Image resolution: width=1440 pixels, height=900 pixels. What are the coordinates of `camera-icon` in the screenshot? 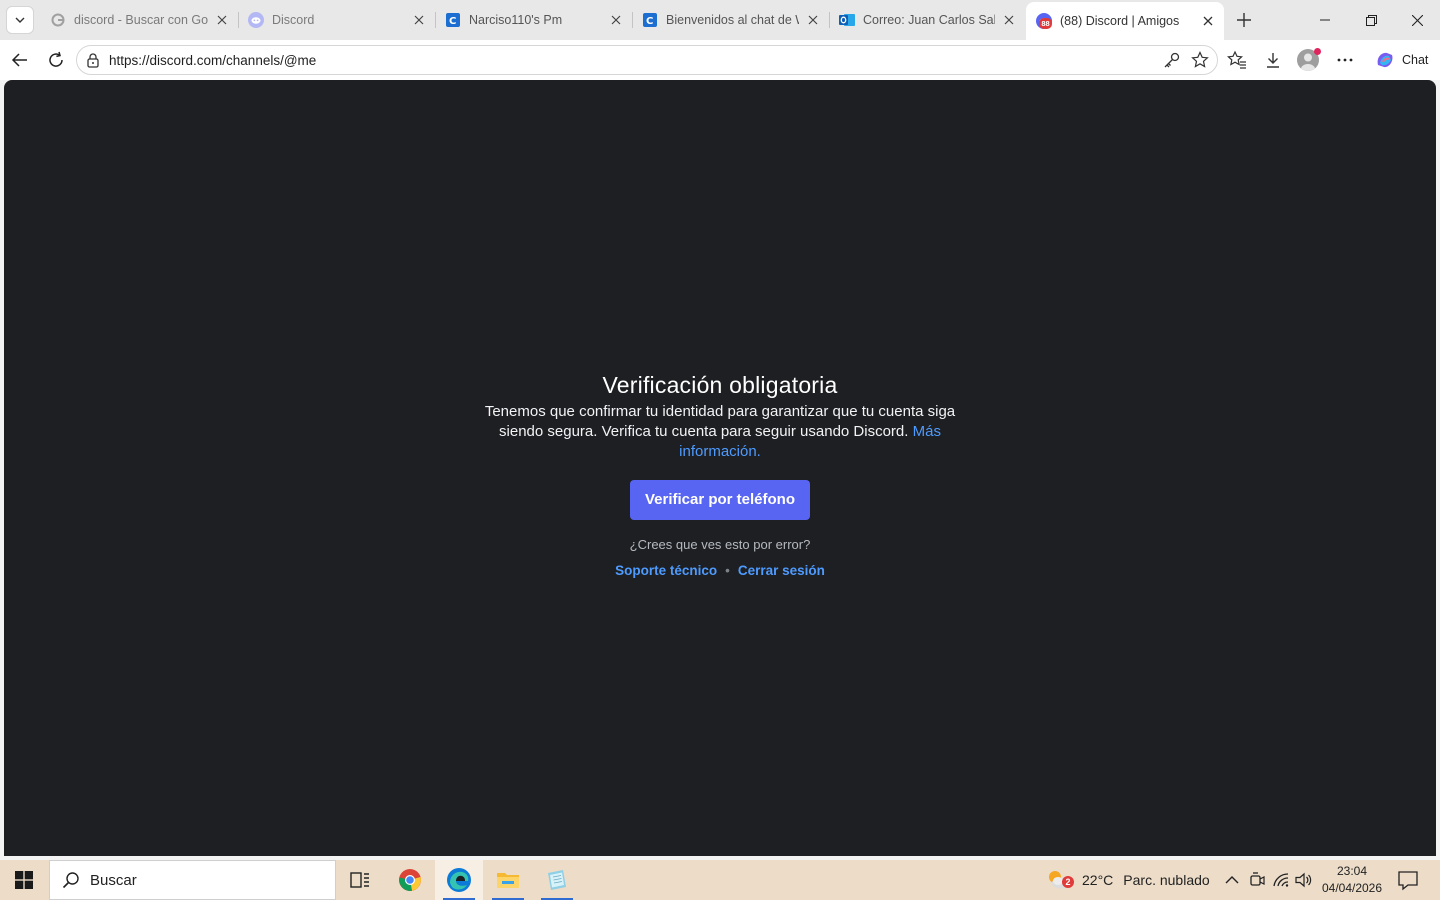 It's located at (1257, 879).